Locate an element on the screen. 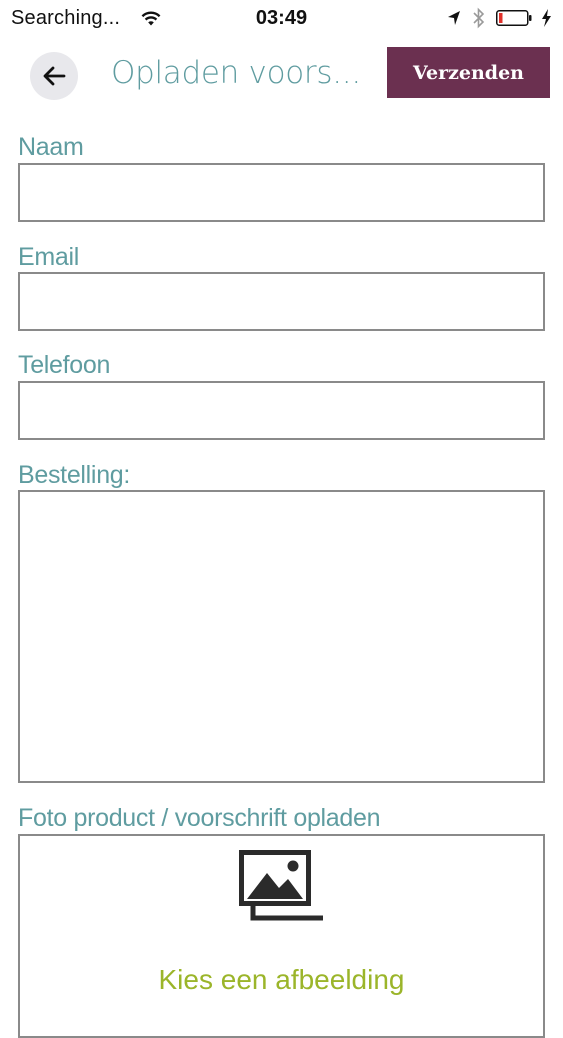 The image size is (563, 1038). arrow-left-icon is located at coordinates (54, 76).